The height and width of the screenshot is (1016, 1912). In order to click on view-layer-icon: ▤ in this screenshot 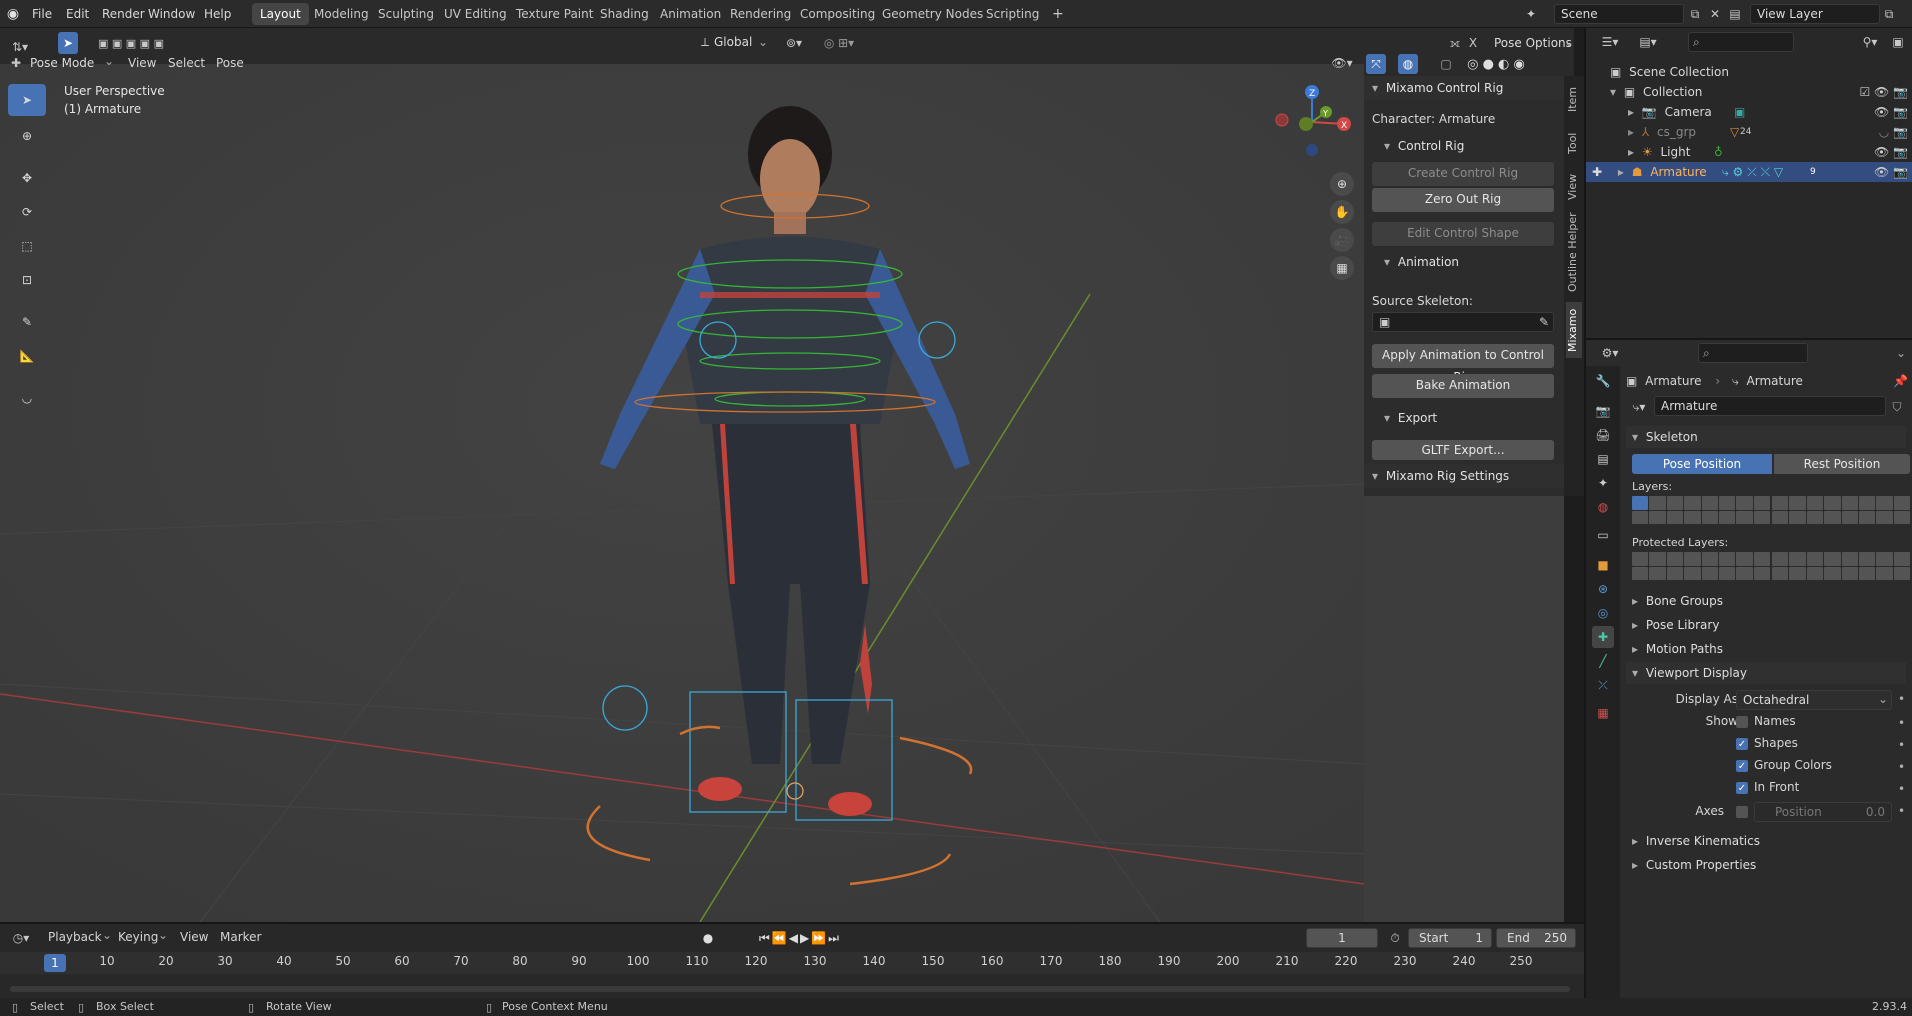, I will do `click(1735, 14)`.